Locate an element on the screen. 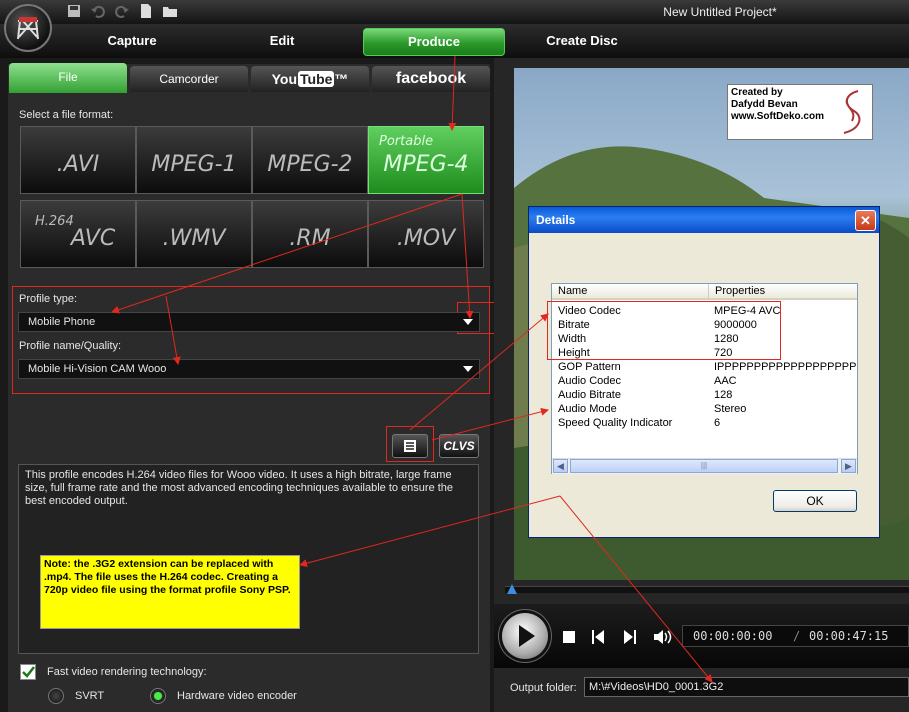 The height and width of the screenshot is (712, 909). scroll-left-icon: ◀ is located at coordinates (560, 466).